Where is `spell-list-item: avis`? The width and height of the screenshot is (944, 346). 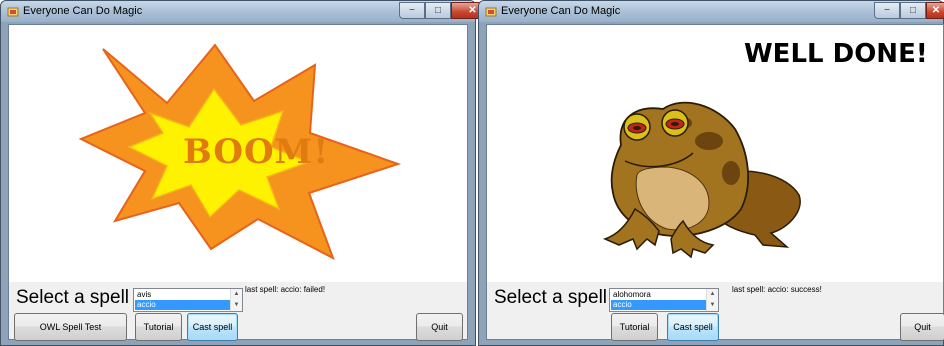
spell-list-item: avis is located at coordinates (182, 295).